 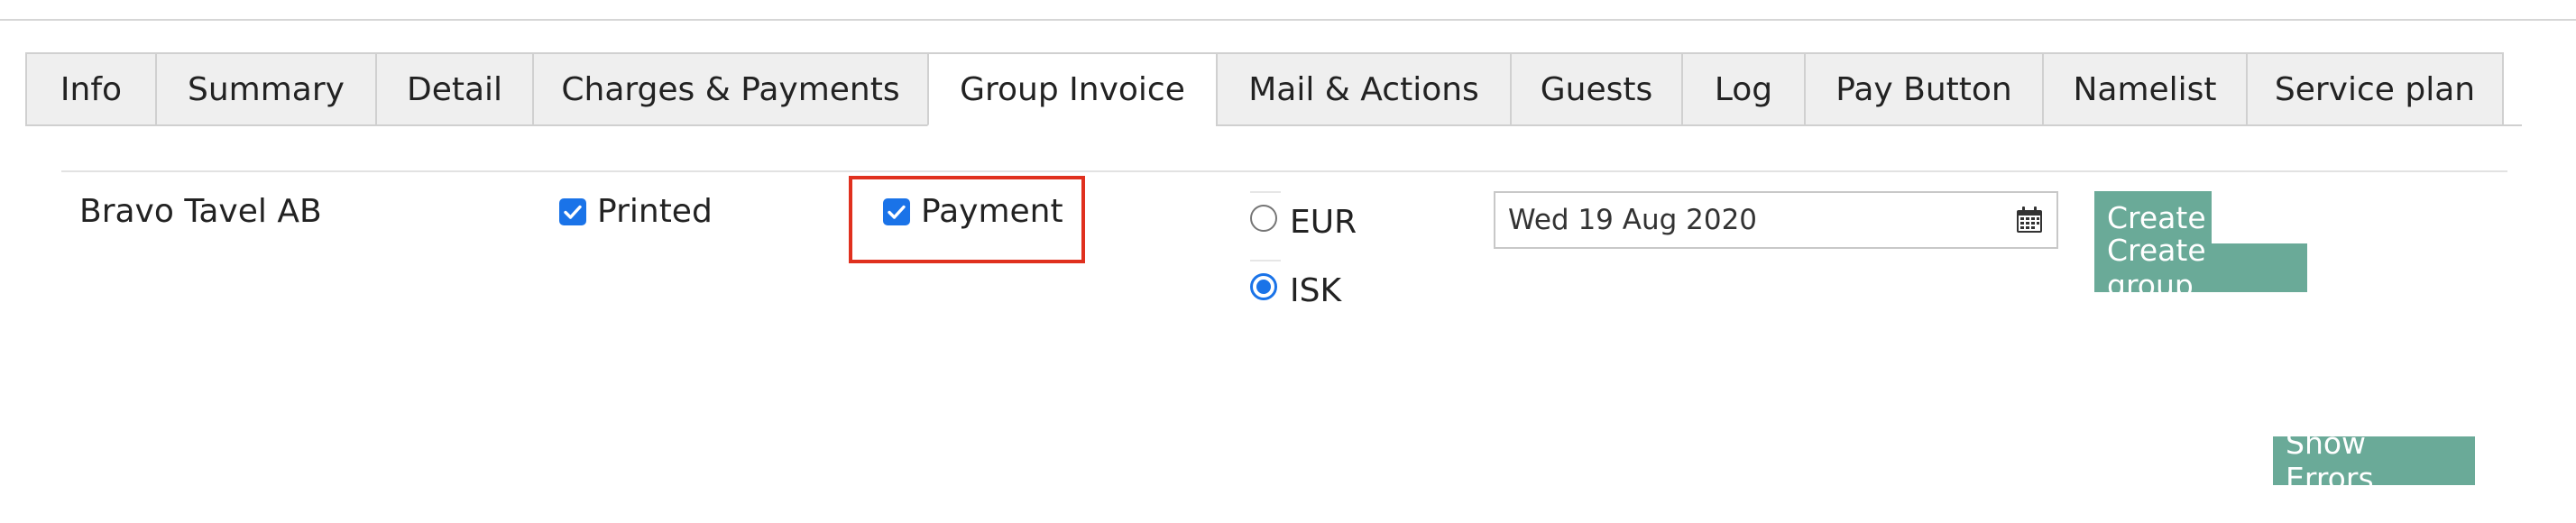 I want to click on currency-label-isk: ISK, so click(x=1316, y=290).